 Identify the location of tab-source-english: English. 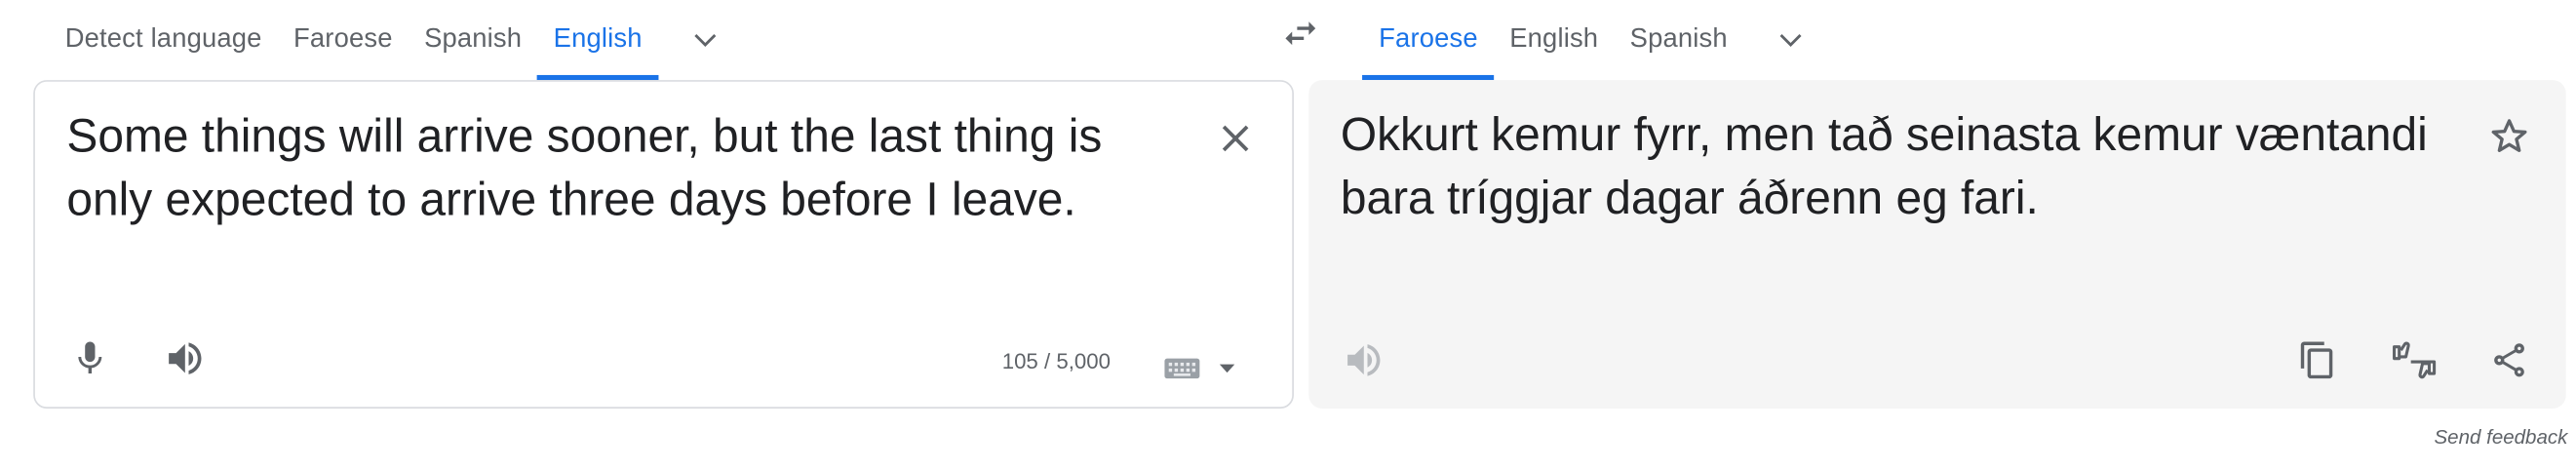
(598, 40).